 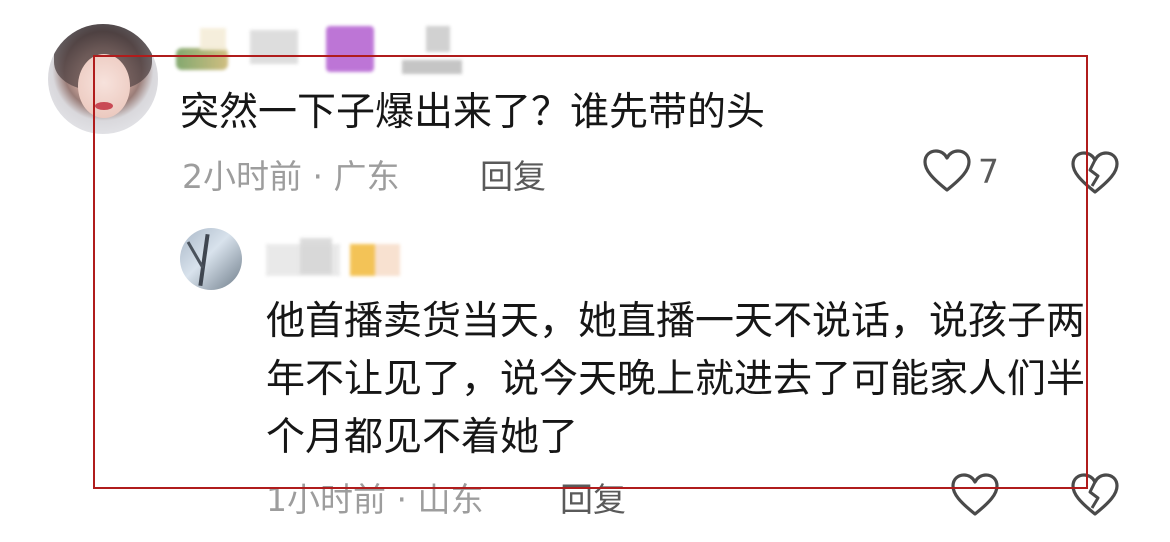 What do you see at coordinates (211, 259) in the screenshot?
I see `replier-avatar` at bounding box center [211, 259].